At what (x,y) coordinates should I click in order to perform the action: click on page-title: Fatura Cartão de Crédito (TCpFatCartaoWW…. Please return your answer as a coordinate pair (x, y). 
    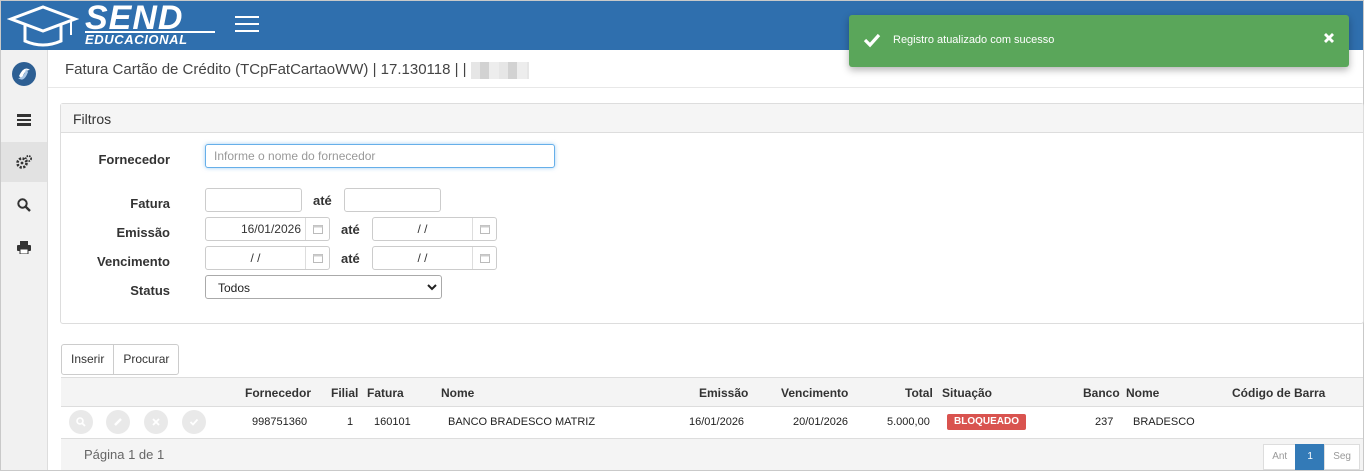
    Looking at the image, I should click on (297, 70).